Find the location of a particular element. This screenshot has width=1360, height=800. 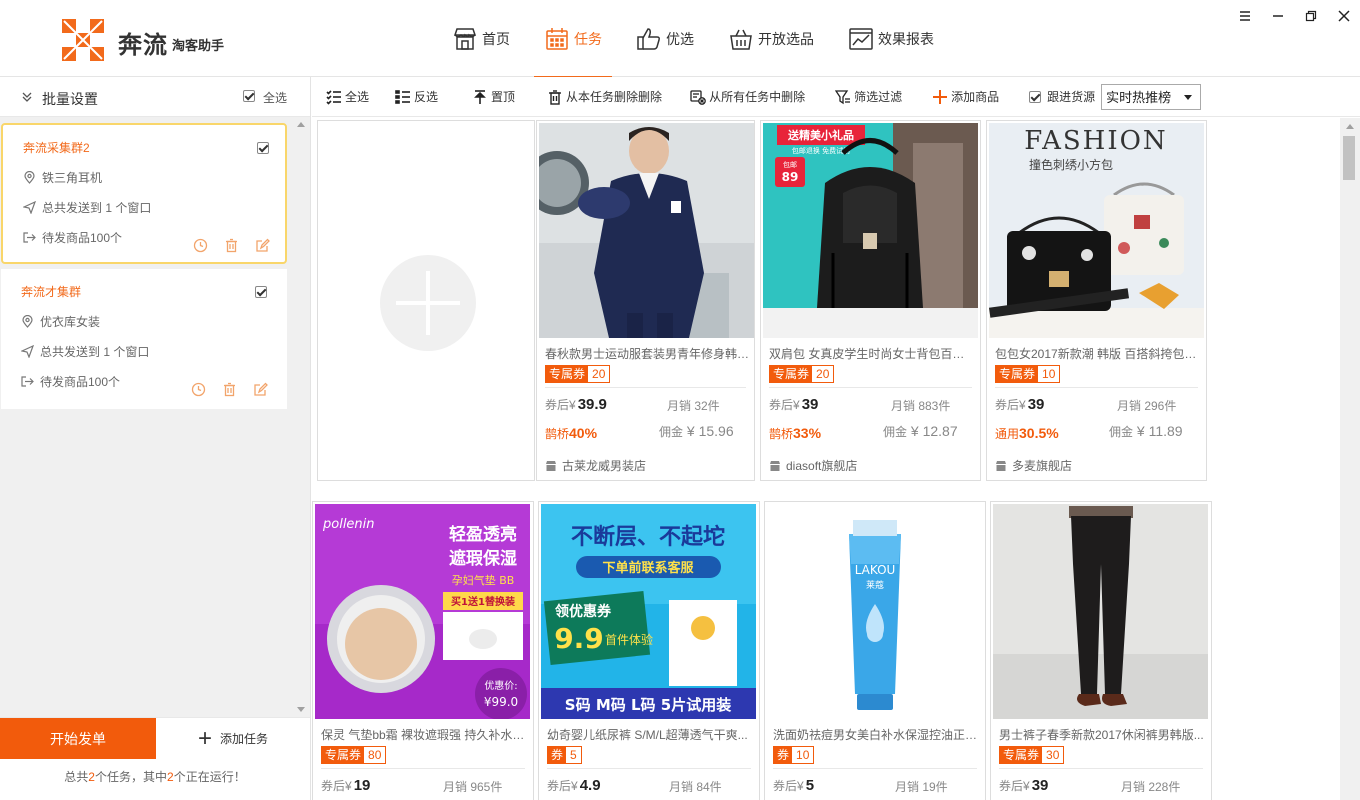

shop-name: 古莱龙威男装店 is located at coordinates (595, 465).